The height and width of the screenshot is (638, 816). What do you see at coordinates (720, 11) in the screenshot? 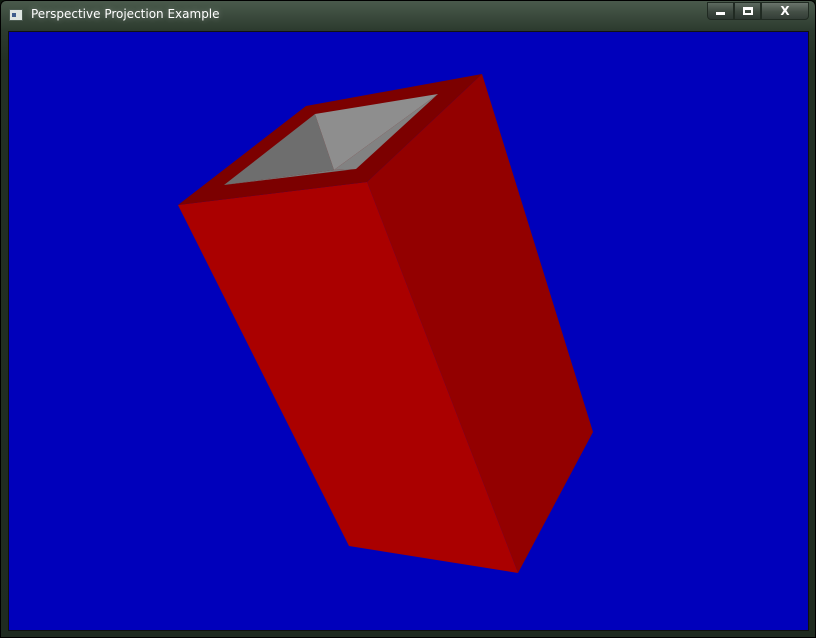
I see `minimize-button` at bounding box center [720, 11].